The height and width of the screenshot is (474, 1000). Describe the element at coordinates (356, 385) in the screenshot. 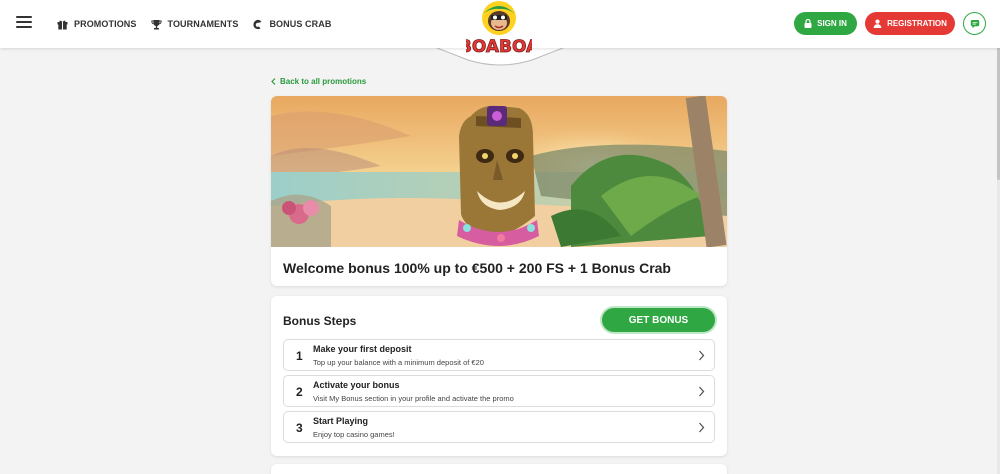

I see `step-title: Activate your bonus` at that location.